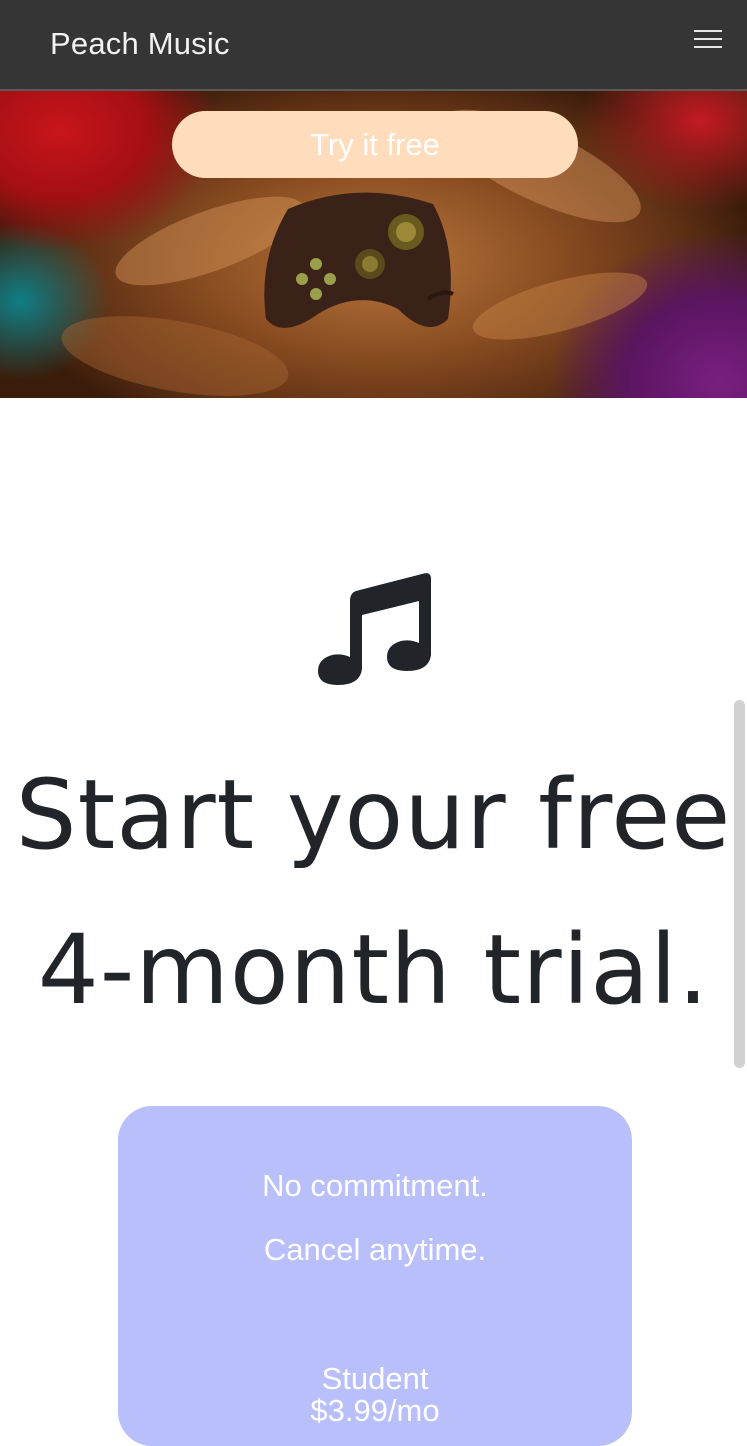 This screenshot has width=747, height=1446. What do you see at coordinates (375, 1185) in the screenshot?
I see `plan-note-commitment: No commitment.` at bounding box center [375, 1185].